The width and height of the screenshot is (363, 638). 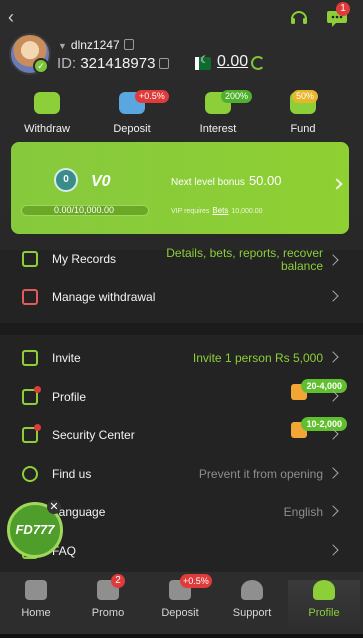 What do you see at coordinates (343, 9) in the screenshot?
I see `chat-badge: 1` at bounding box center [343, 9].